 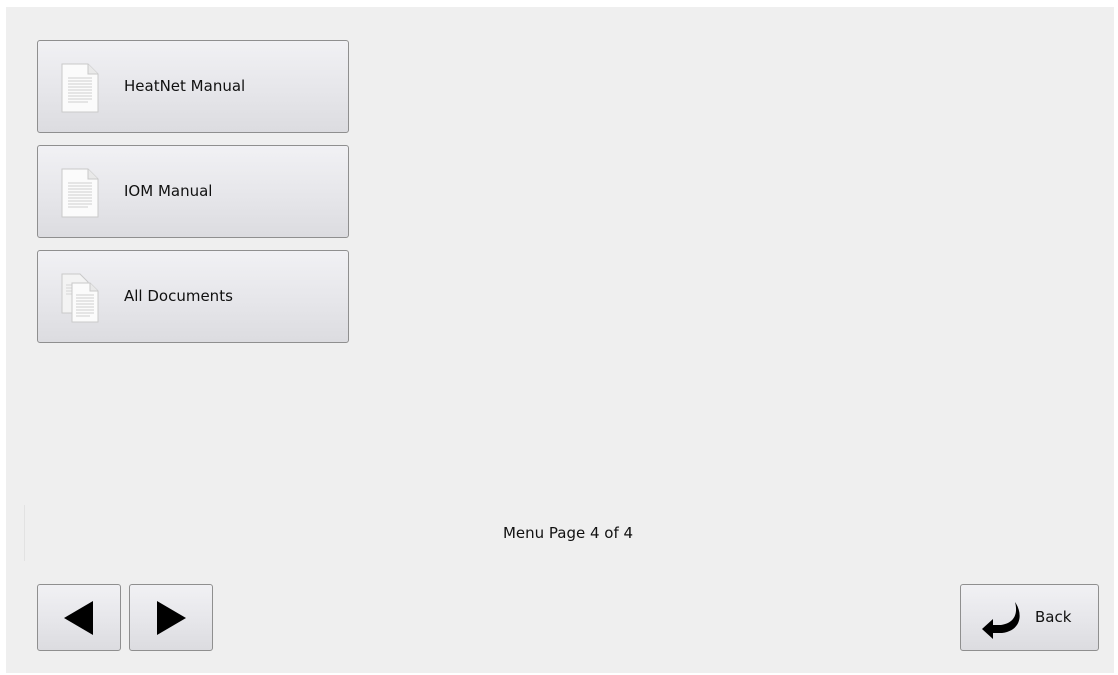 I want to click on return-arrow-icon, so click(x=1001, y=620).